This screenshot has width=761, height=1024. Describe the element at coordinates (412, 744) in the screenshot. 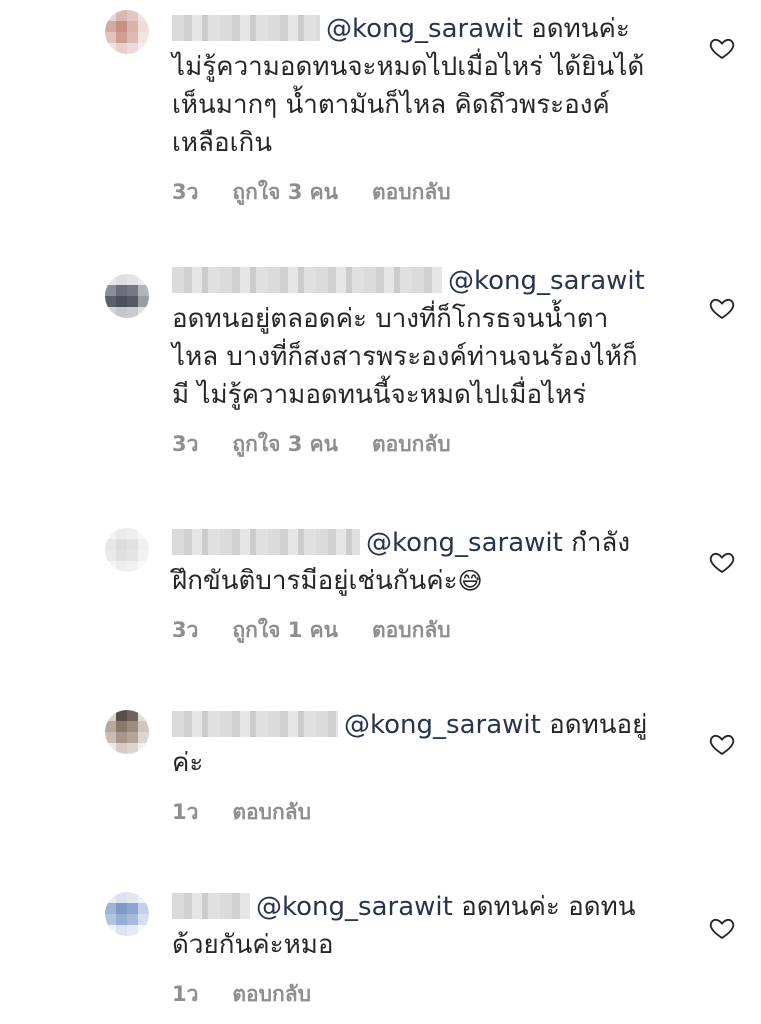

I see `comment-text: @kong_sarawit อดทนอยู่ค่ะ` at that location.